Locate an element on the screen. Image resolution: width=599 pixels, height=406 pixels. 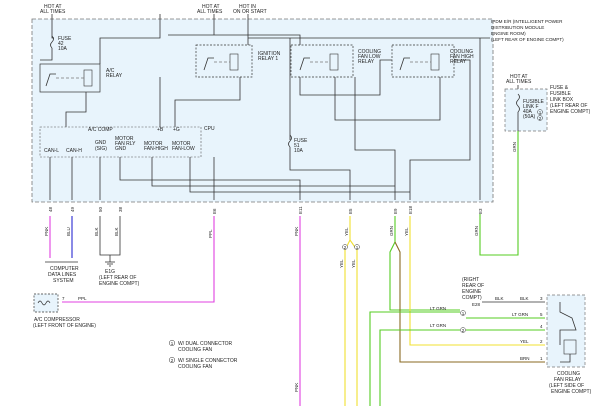
blu-label: BLU is located at coordinates (68, 231).